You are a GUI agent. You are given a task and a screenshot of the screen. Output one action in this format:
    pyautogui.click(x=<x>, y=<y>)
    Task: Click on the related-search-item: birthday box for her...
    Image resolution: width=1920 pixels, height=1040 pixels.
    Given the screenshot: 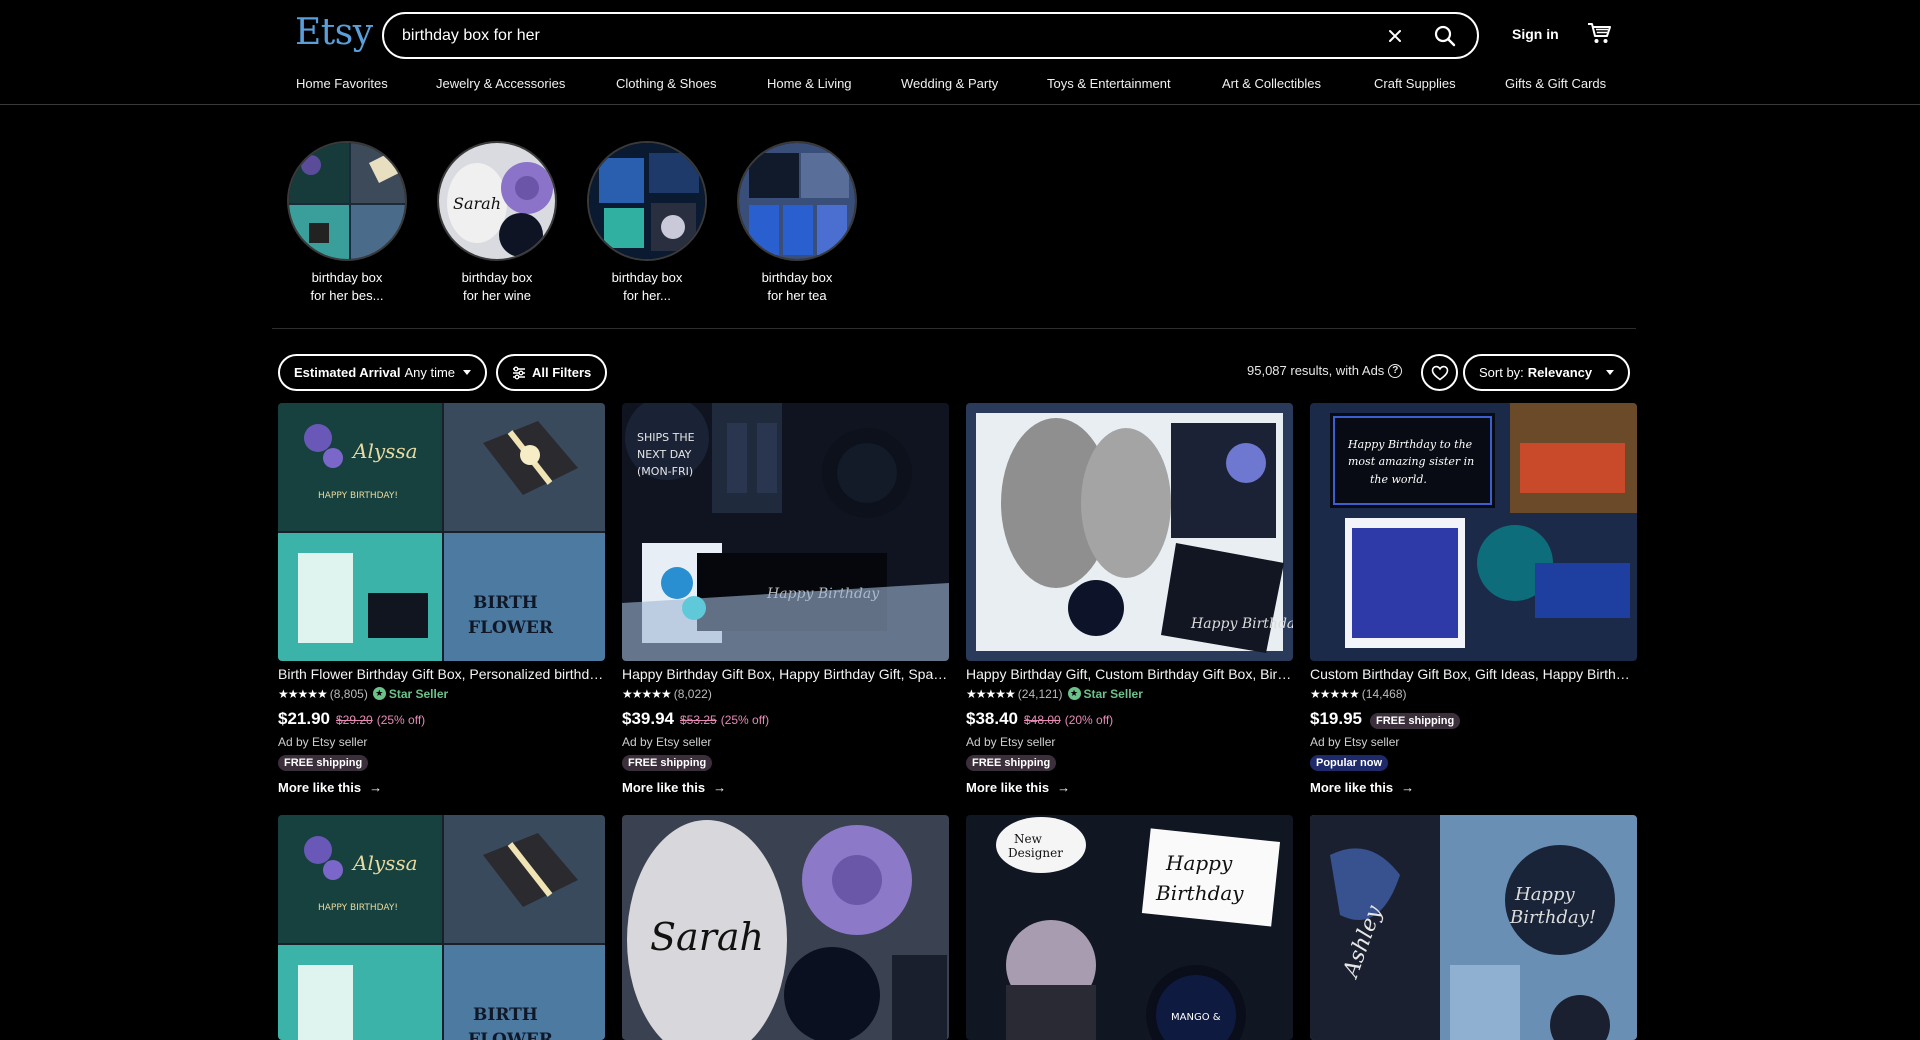 What is the action you would take?
    pyautogui.click(x=647, y=223)
    